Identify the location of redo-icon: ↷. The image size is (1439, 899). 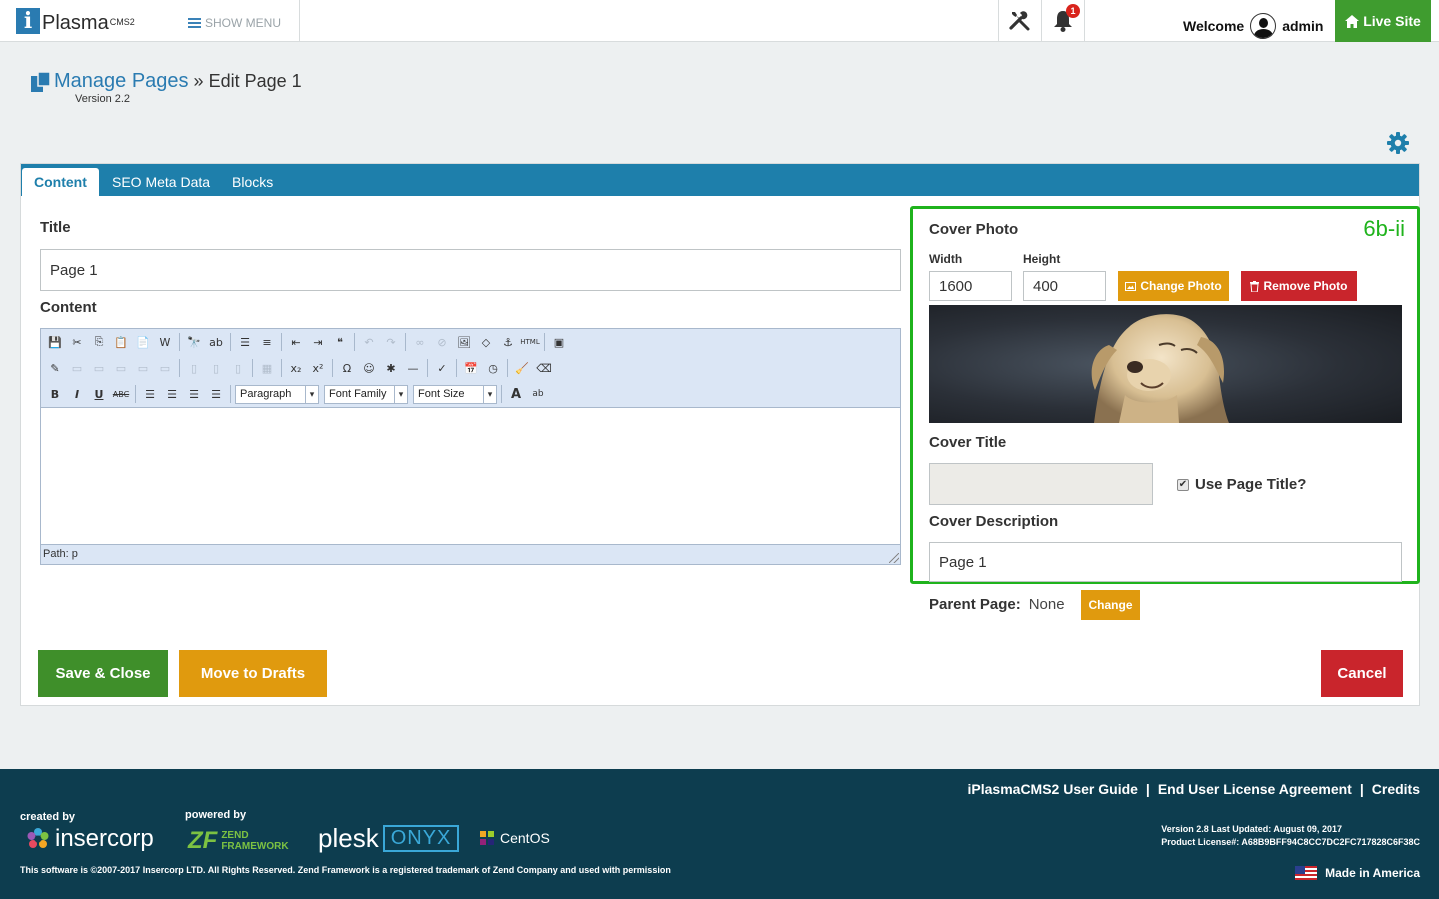
(391, 342).